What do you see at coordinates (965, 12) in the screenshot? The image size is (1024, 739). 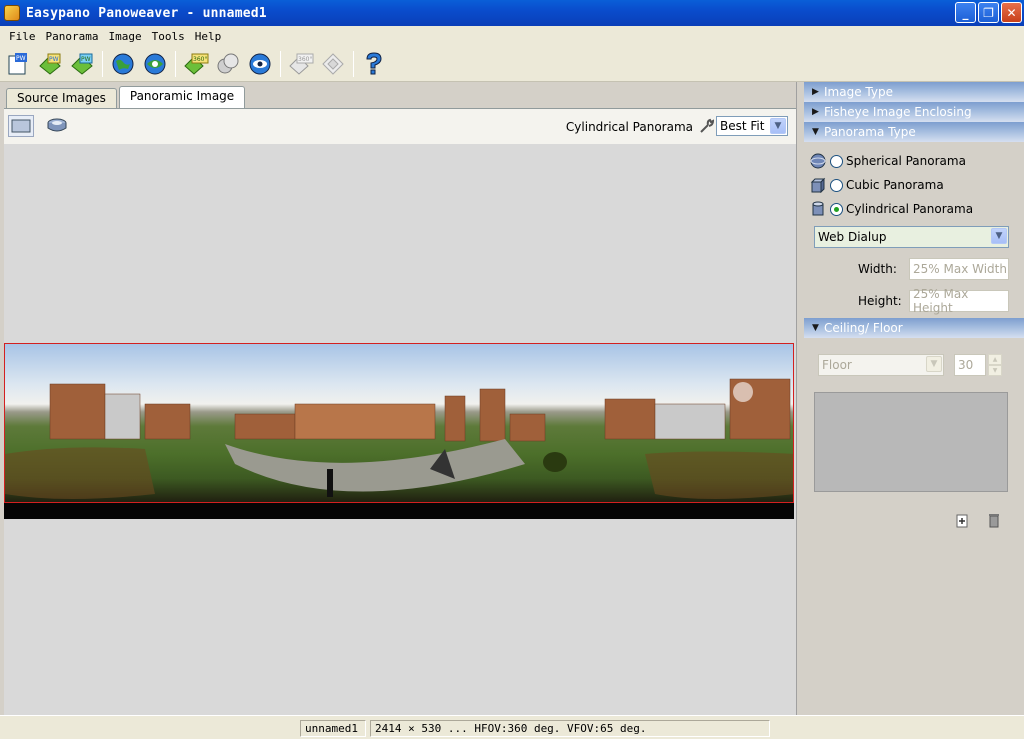 I see `minimize-button: _` at bounding box center [965, 12].